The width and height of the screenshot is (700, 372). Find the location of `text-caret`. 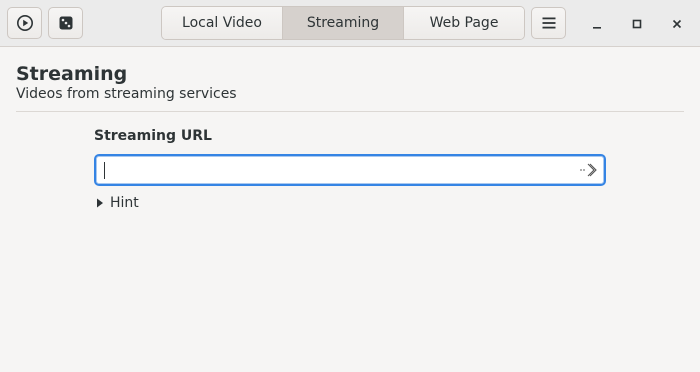

text-caret is located at coordinates (104, 170).